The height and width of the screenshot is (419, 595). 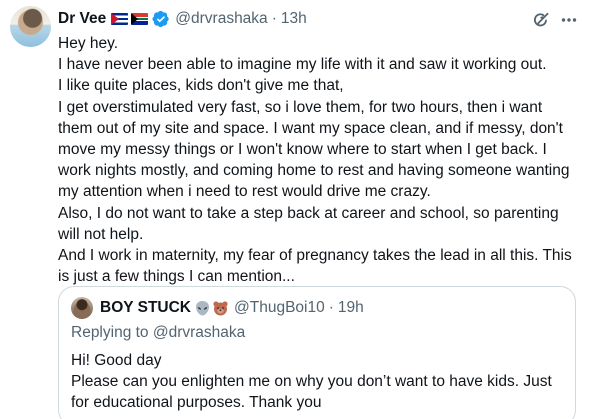 What do you see at coordinates (279, 308) in the screenshot?
I see `quoted-handle: @ThugBoi10` at bounding box center [279, 308].